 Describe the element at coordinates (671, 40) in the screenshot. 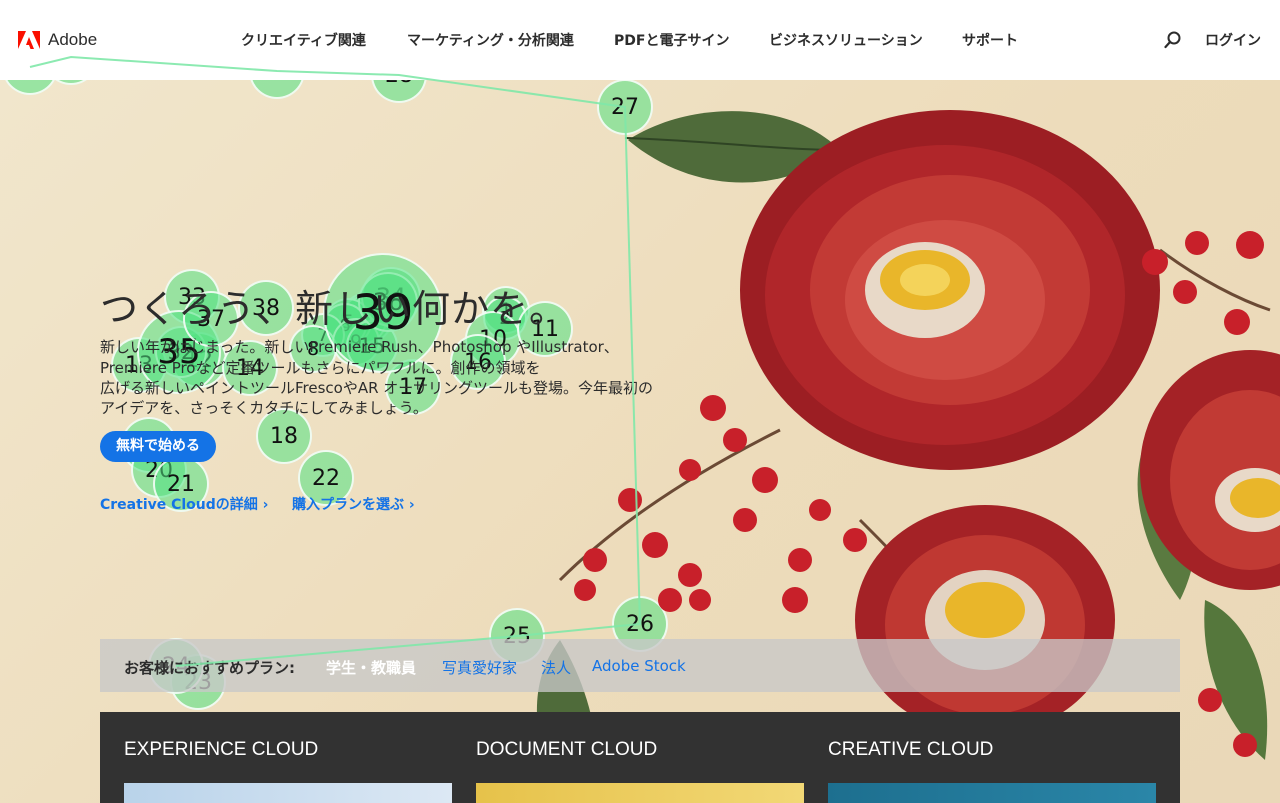

I see `nav-pdf-esign: PDFと電子サイン` at that location.